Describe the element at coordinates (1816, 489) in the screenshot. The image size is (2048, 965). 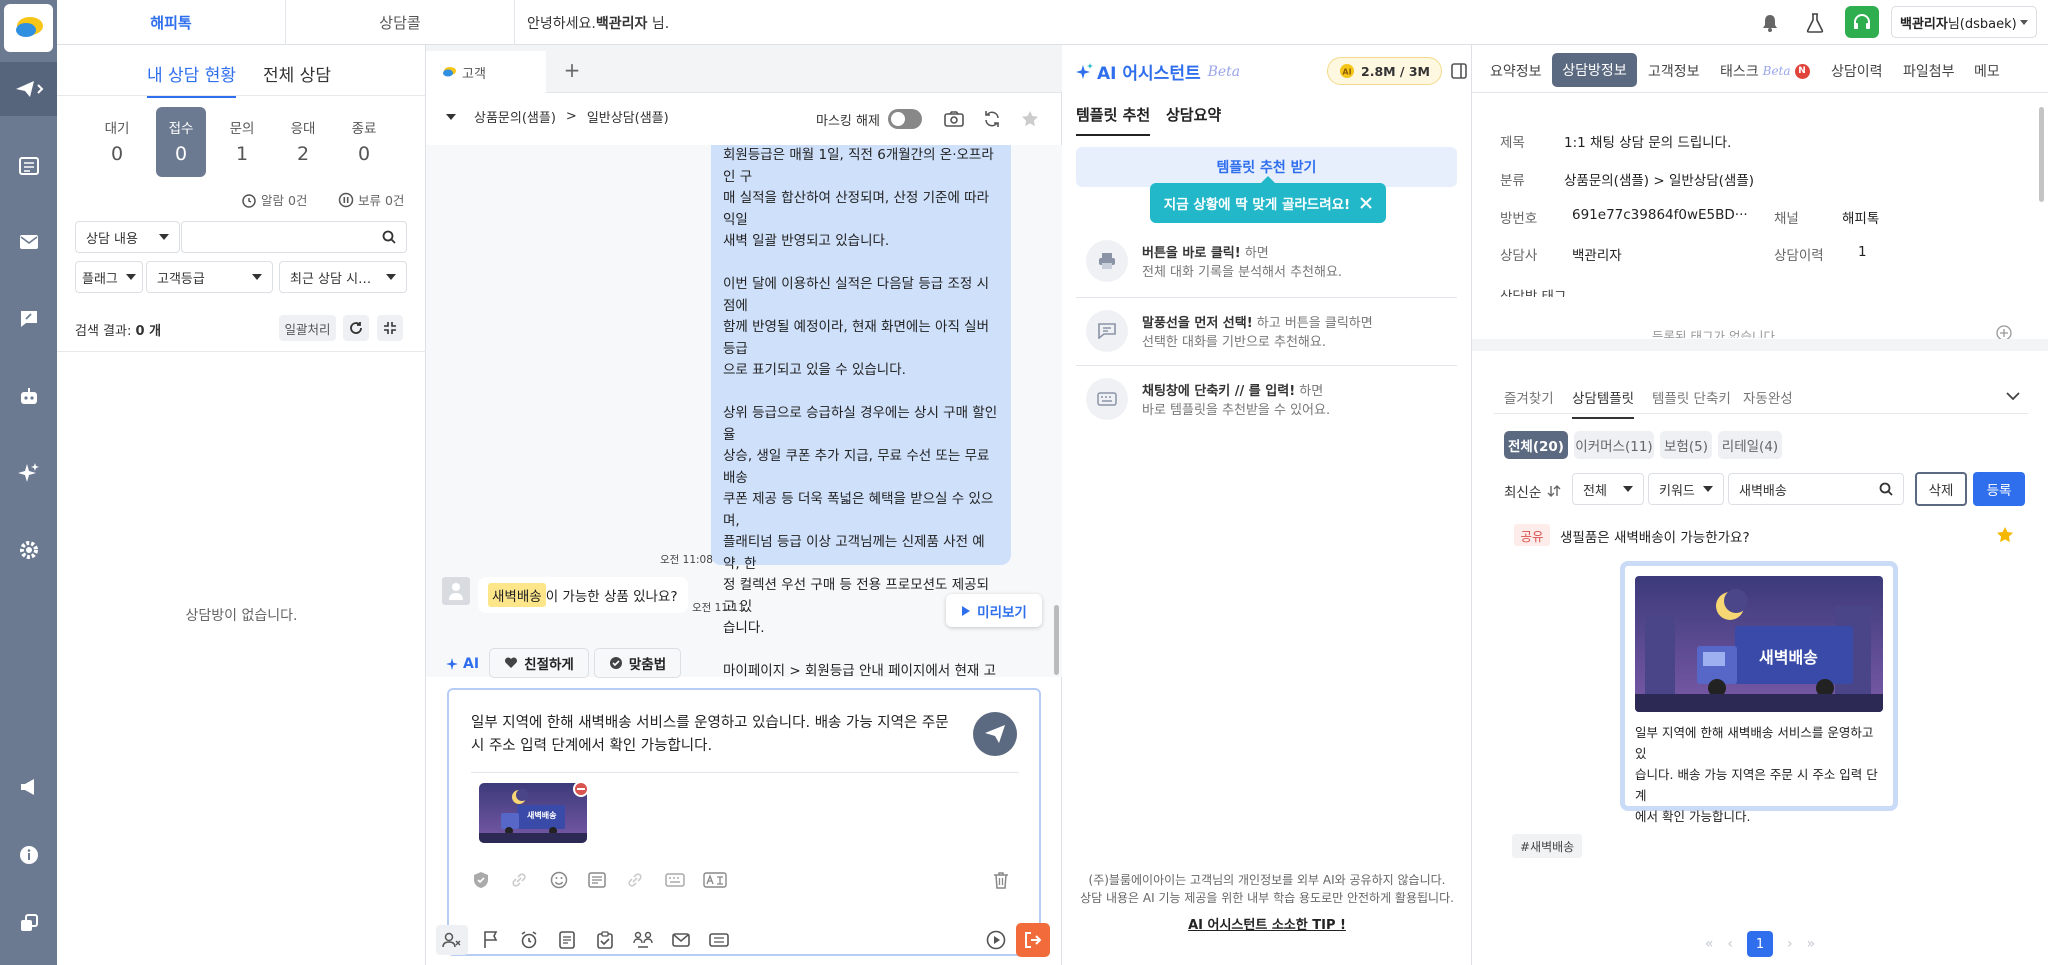
I see `template-search-input: 새벽배송` at that location.